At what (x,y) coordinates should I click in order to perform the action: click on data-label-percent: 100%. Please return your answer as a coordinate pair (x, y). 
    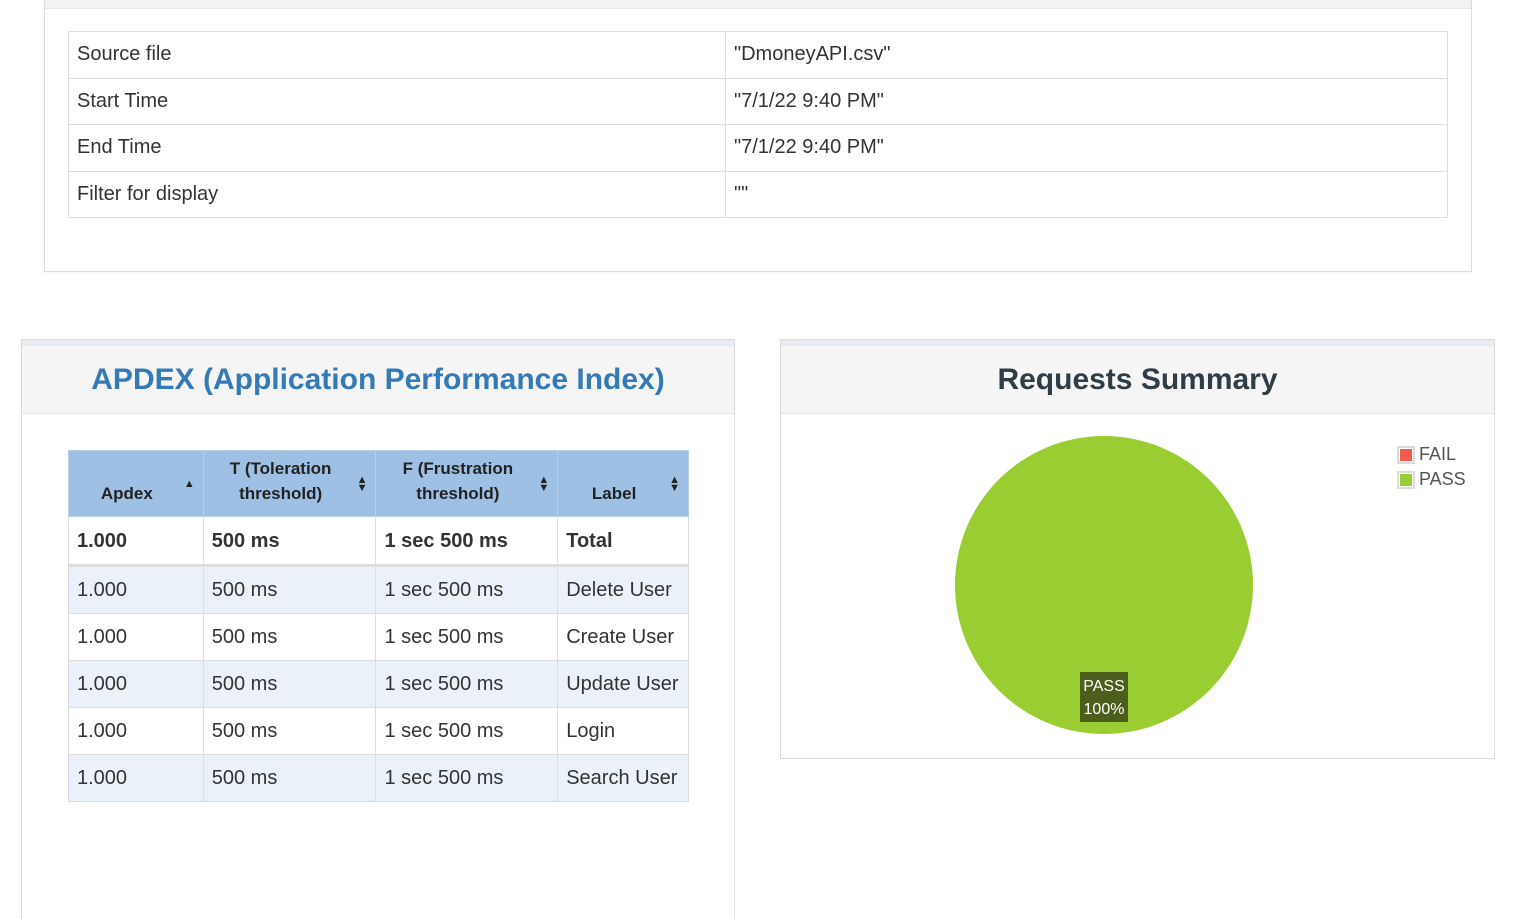
    Looking at the image, I should click on (1104, 709).